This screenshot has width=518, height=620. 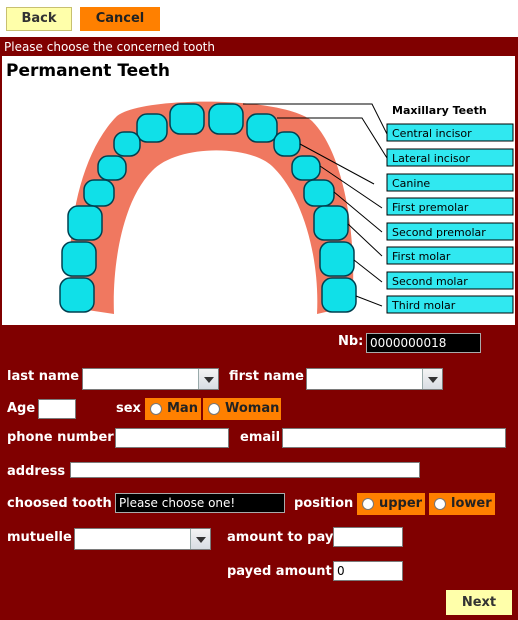 I want to click on tooth-second-molar-right, so click(x=337, y=259).